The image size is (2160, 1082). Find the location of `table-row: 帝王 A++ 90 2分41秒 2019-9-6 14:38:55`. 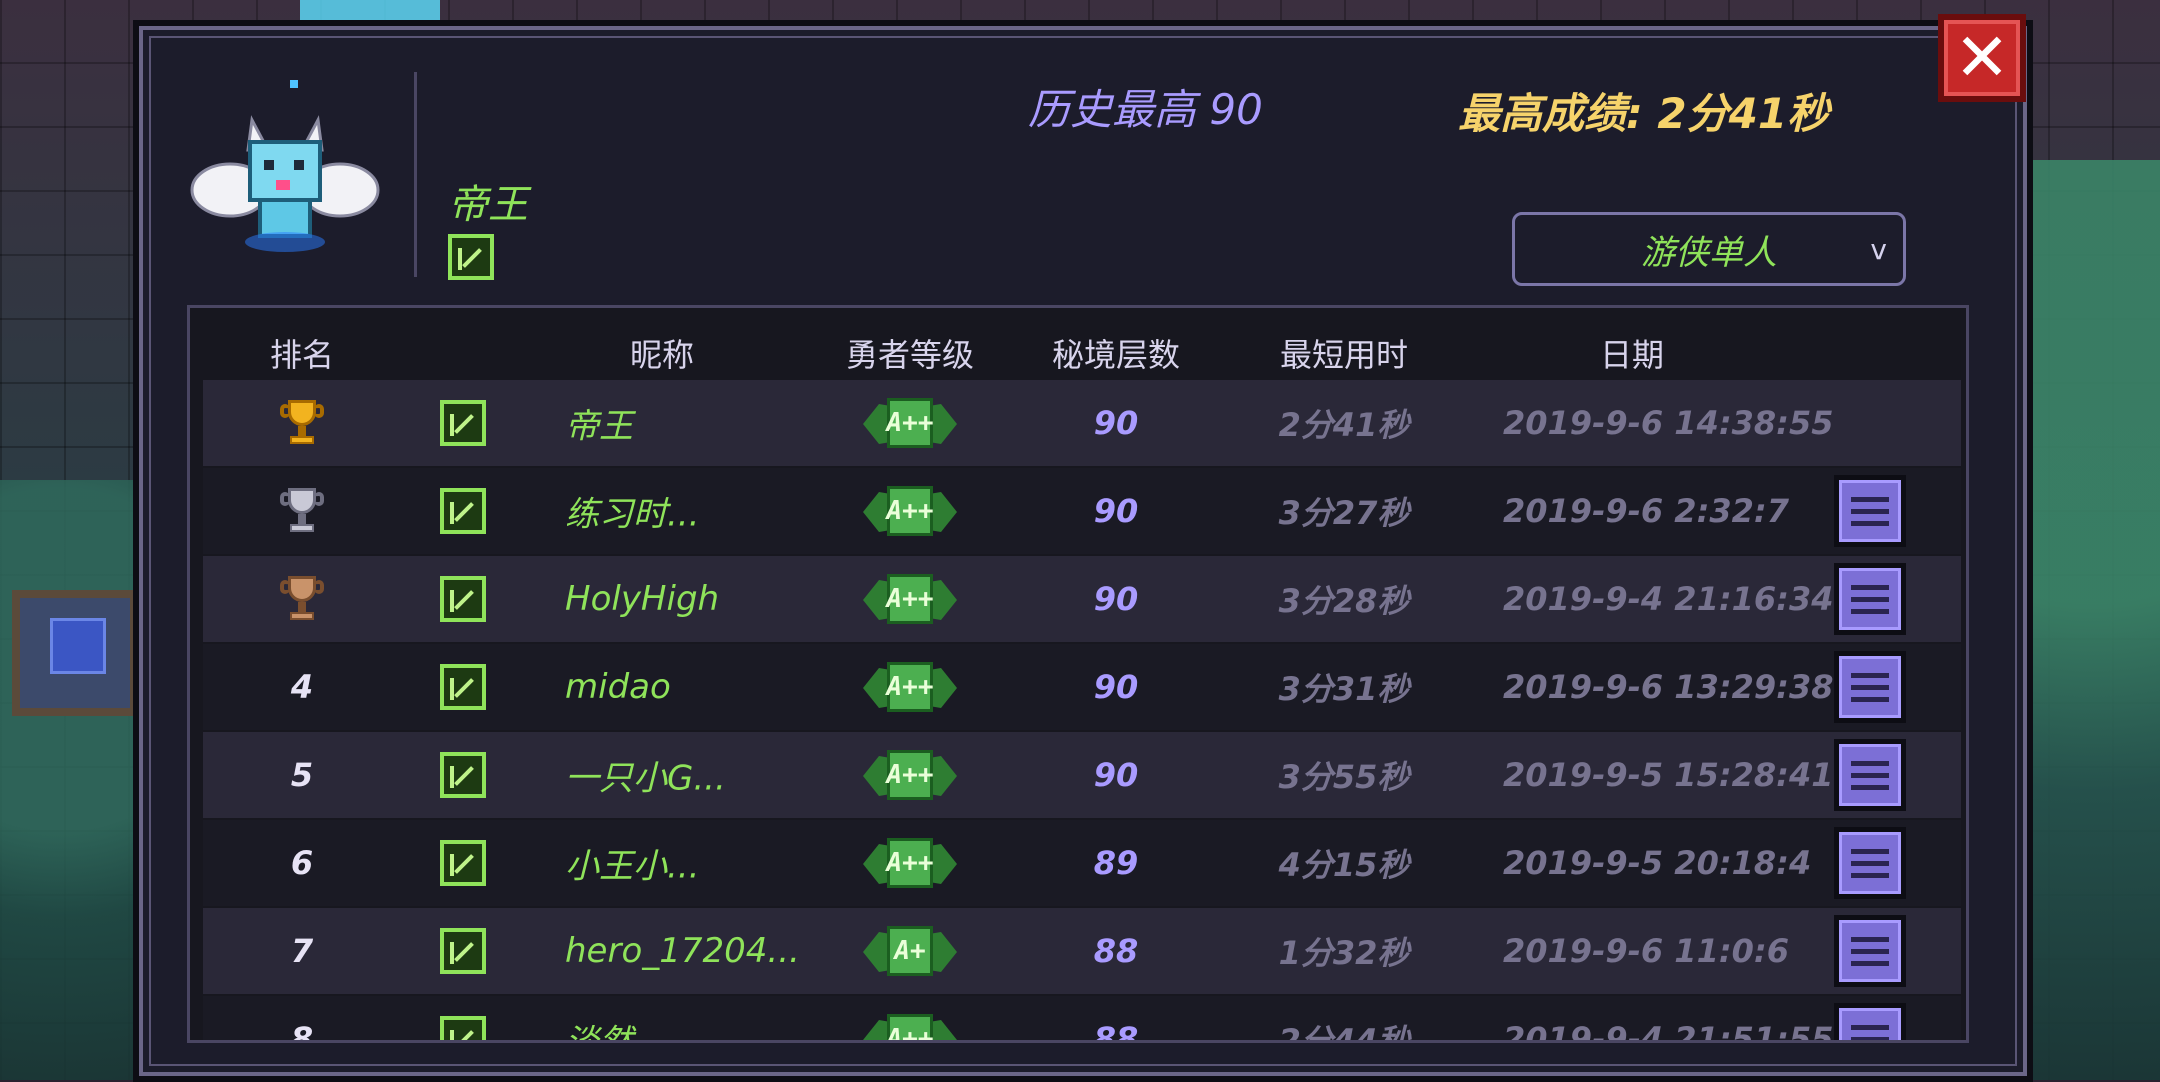

table-row: 帝王 A++ 90 2分41秒 2019-9-6 14:38:55 is located at coordinates (1082, 423).